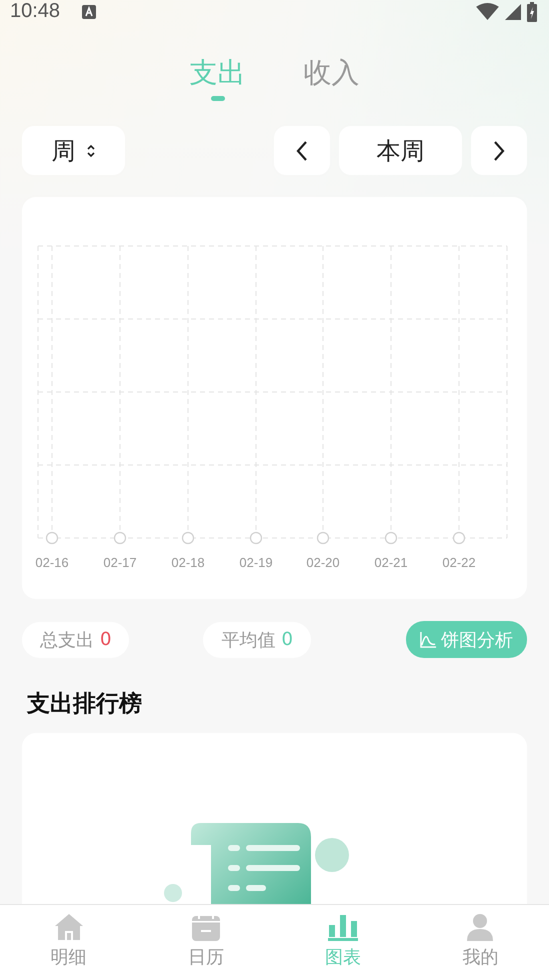 The width and height of the screenshot is (549, 977). What do you see at coordinates (343, 927) in the screenshot?
I see `bar-chart-icon` at bounding box center [343, 927].